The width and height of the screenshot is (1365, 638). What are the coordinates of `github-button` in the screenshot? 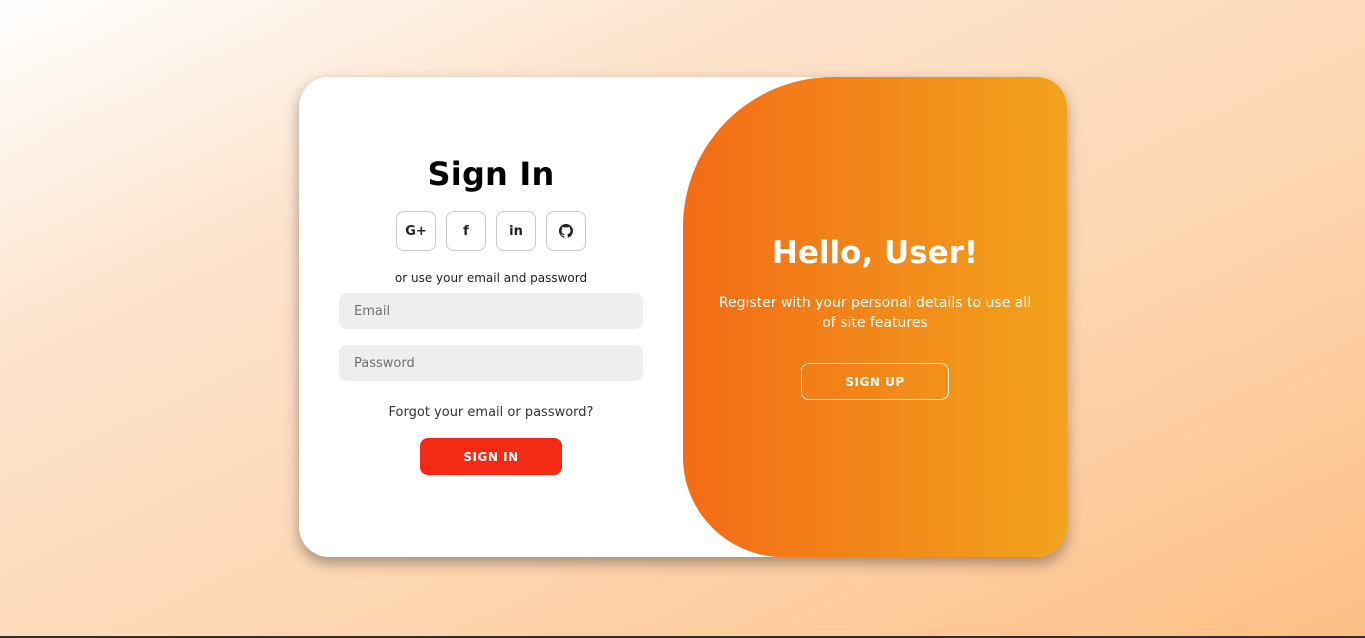 It's located at (566, 231).